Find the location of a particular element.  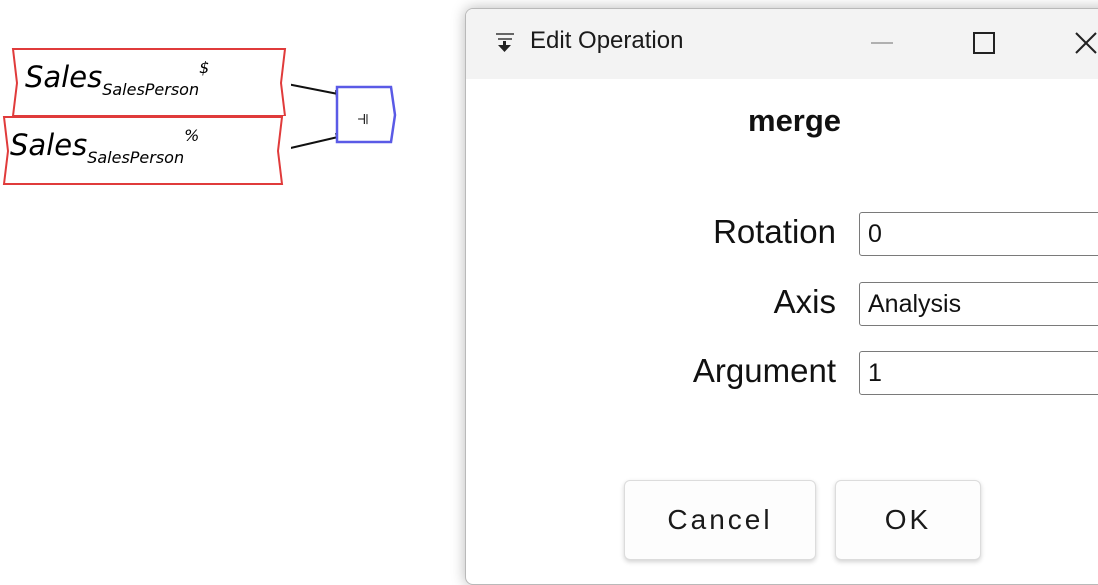

variable-sales-dollar: SalesSalesPerson$ is located at coordinates (151, 83).